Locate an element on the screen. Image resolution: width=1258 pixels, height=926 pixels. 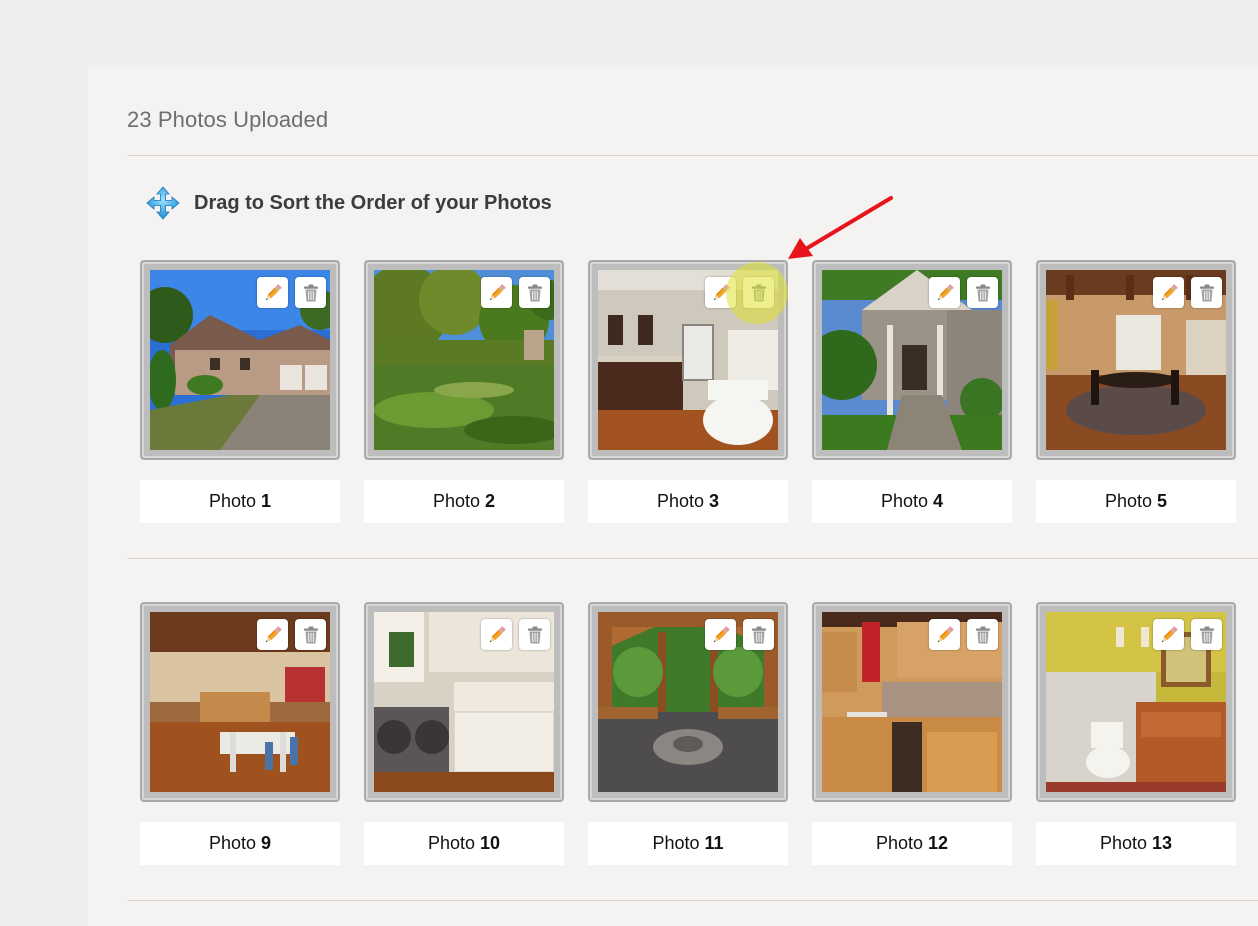
photo-label: Photo 10 is located at coordinates (464, 843).